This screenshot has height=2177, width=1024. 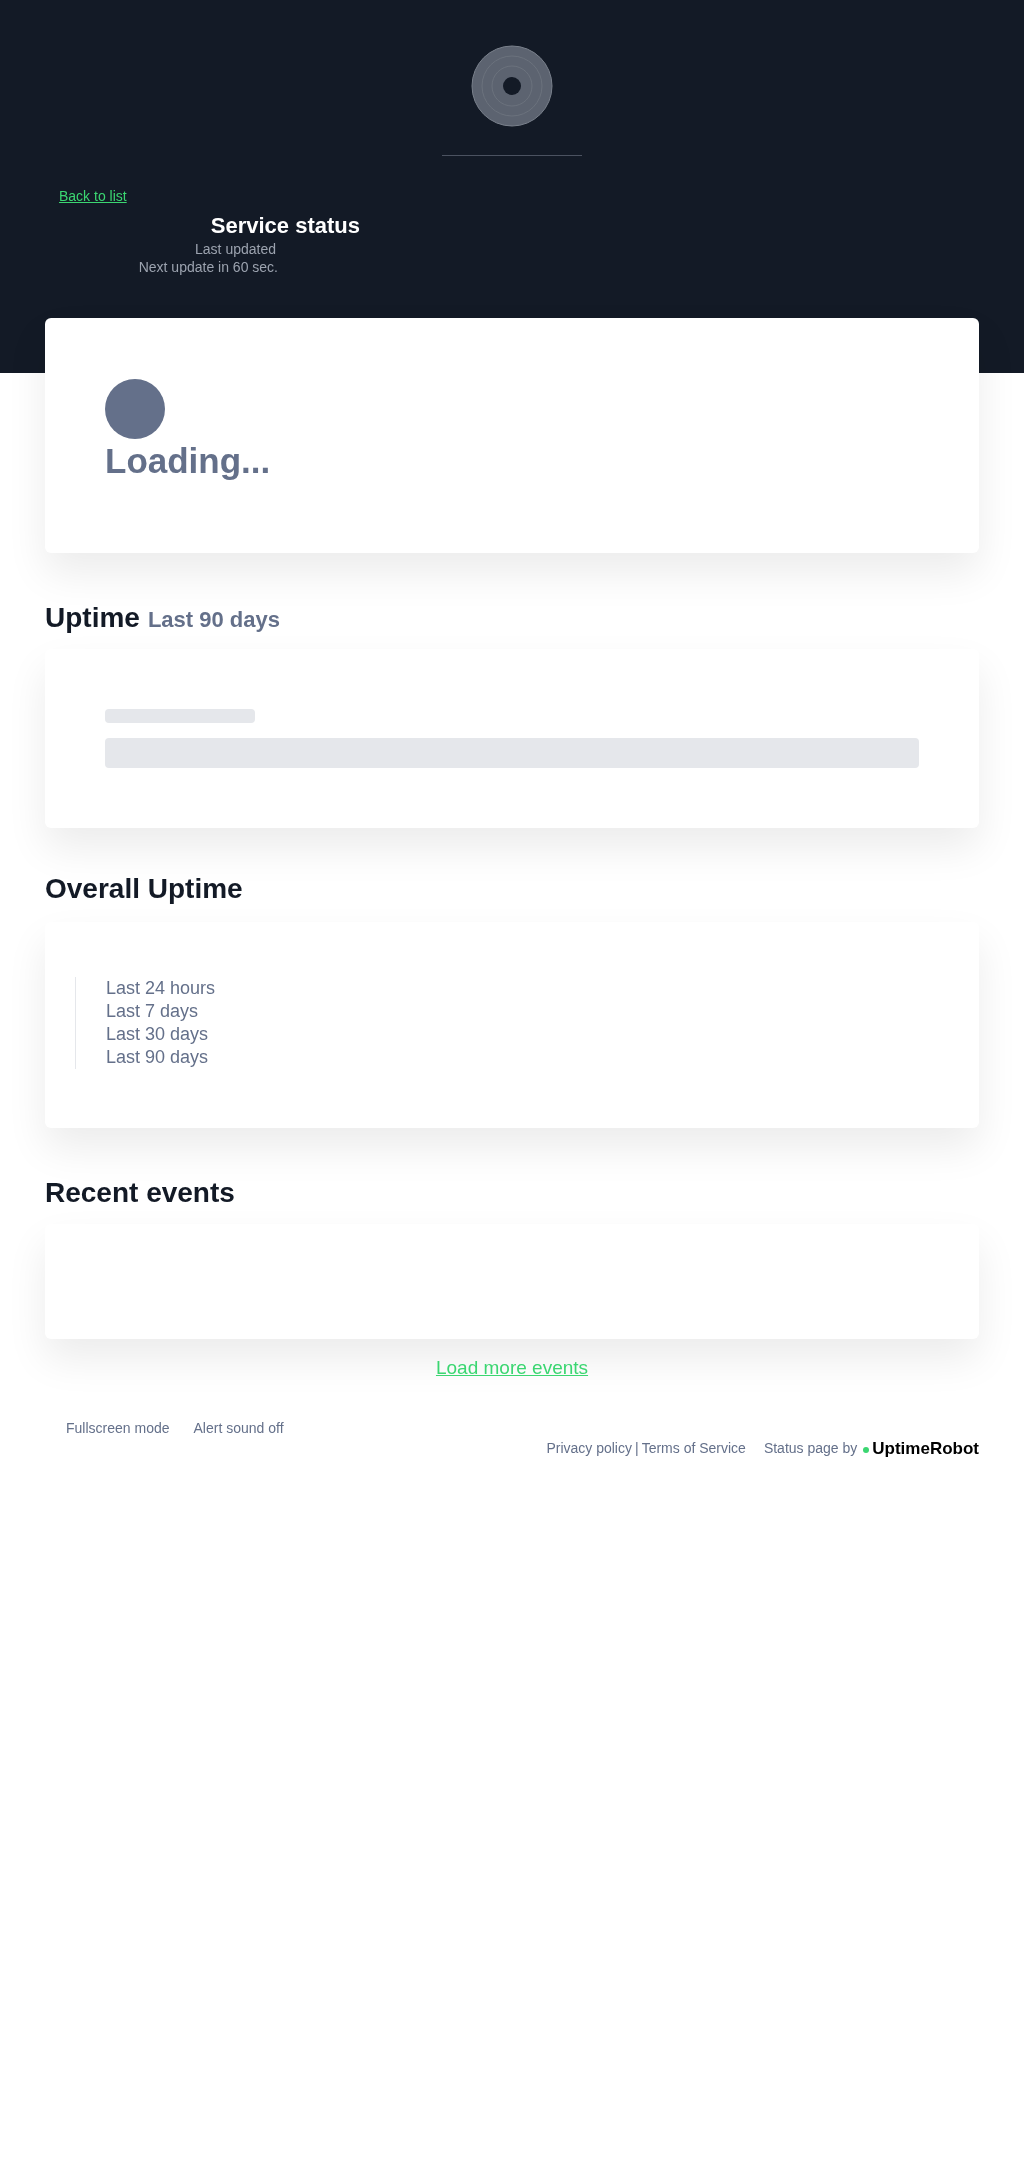 I want to click on powered-by-text: Status page by, so click(x=810, y=1448).